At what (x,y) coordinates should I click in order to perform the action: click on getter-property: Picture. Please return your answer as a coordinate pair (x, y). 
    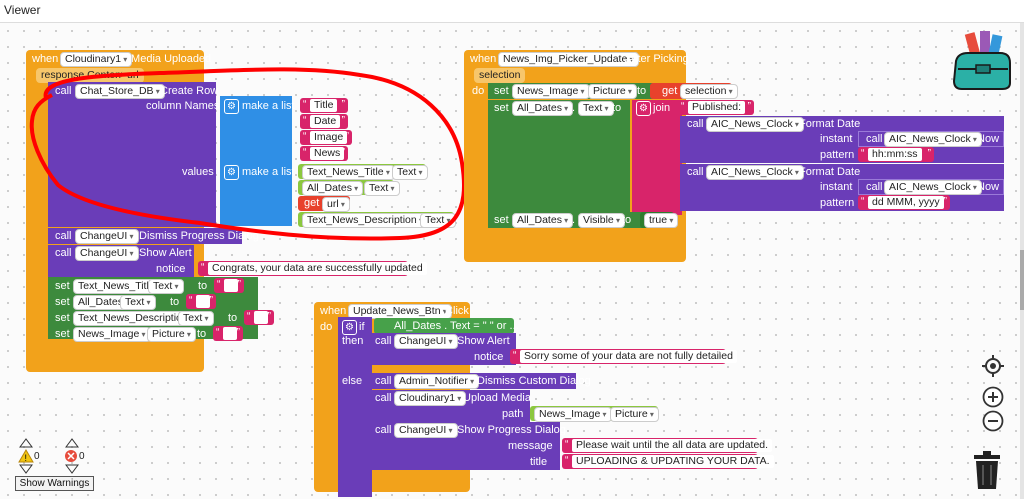
    Looking at the image, I should click on (634, 414).